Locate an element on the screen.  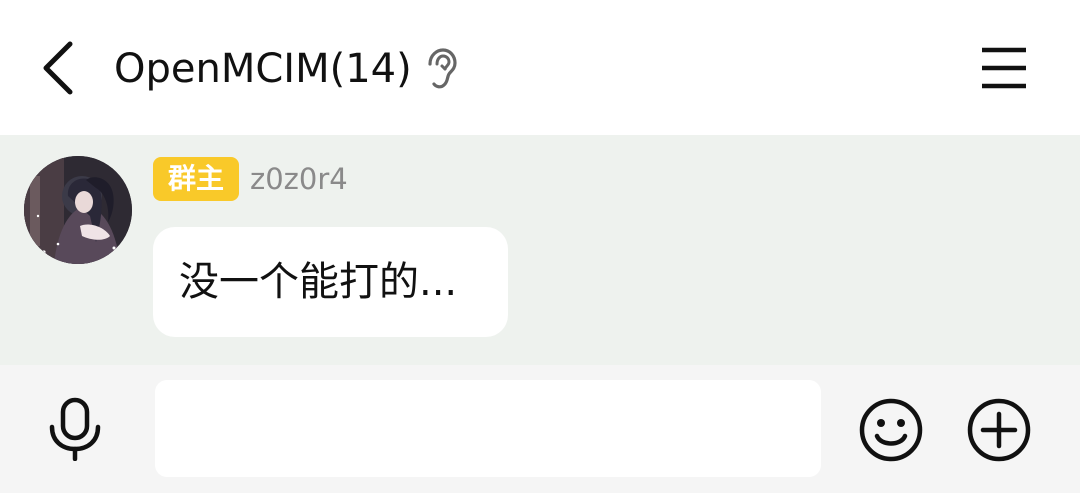
chevron-left-icon is located at coordinates (58, 68).